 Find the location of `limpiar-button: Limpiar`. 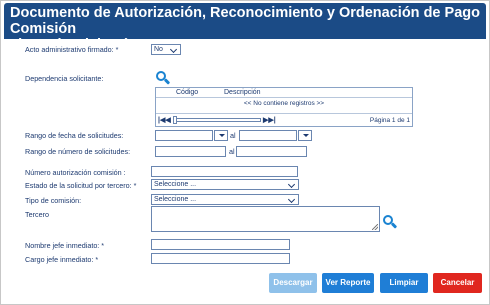

limpiar-button: Limpiar is located at coordinates (404, 283).